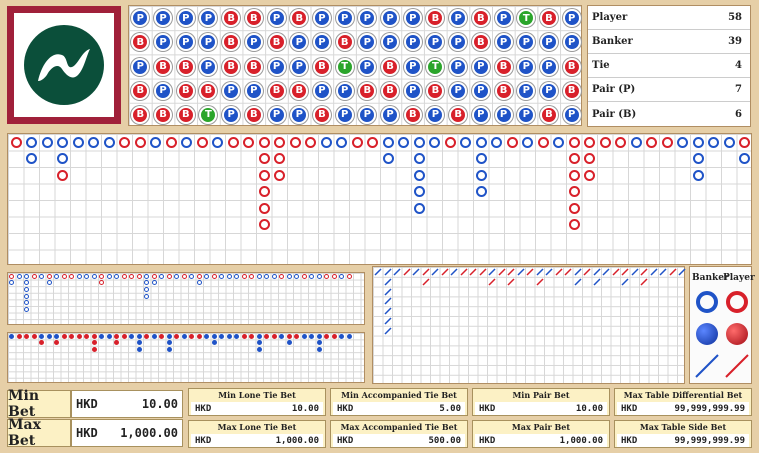 Image resolution: width=759 pixels, height=453 pixels. What do you see at coordinates (614, 114) in the screenshot?
I see `stat-label: Pair (B)` at bounding box center [614, 114].